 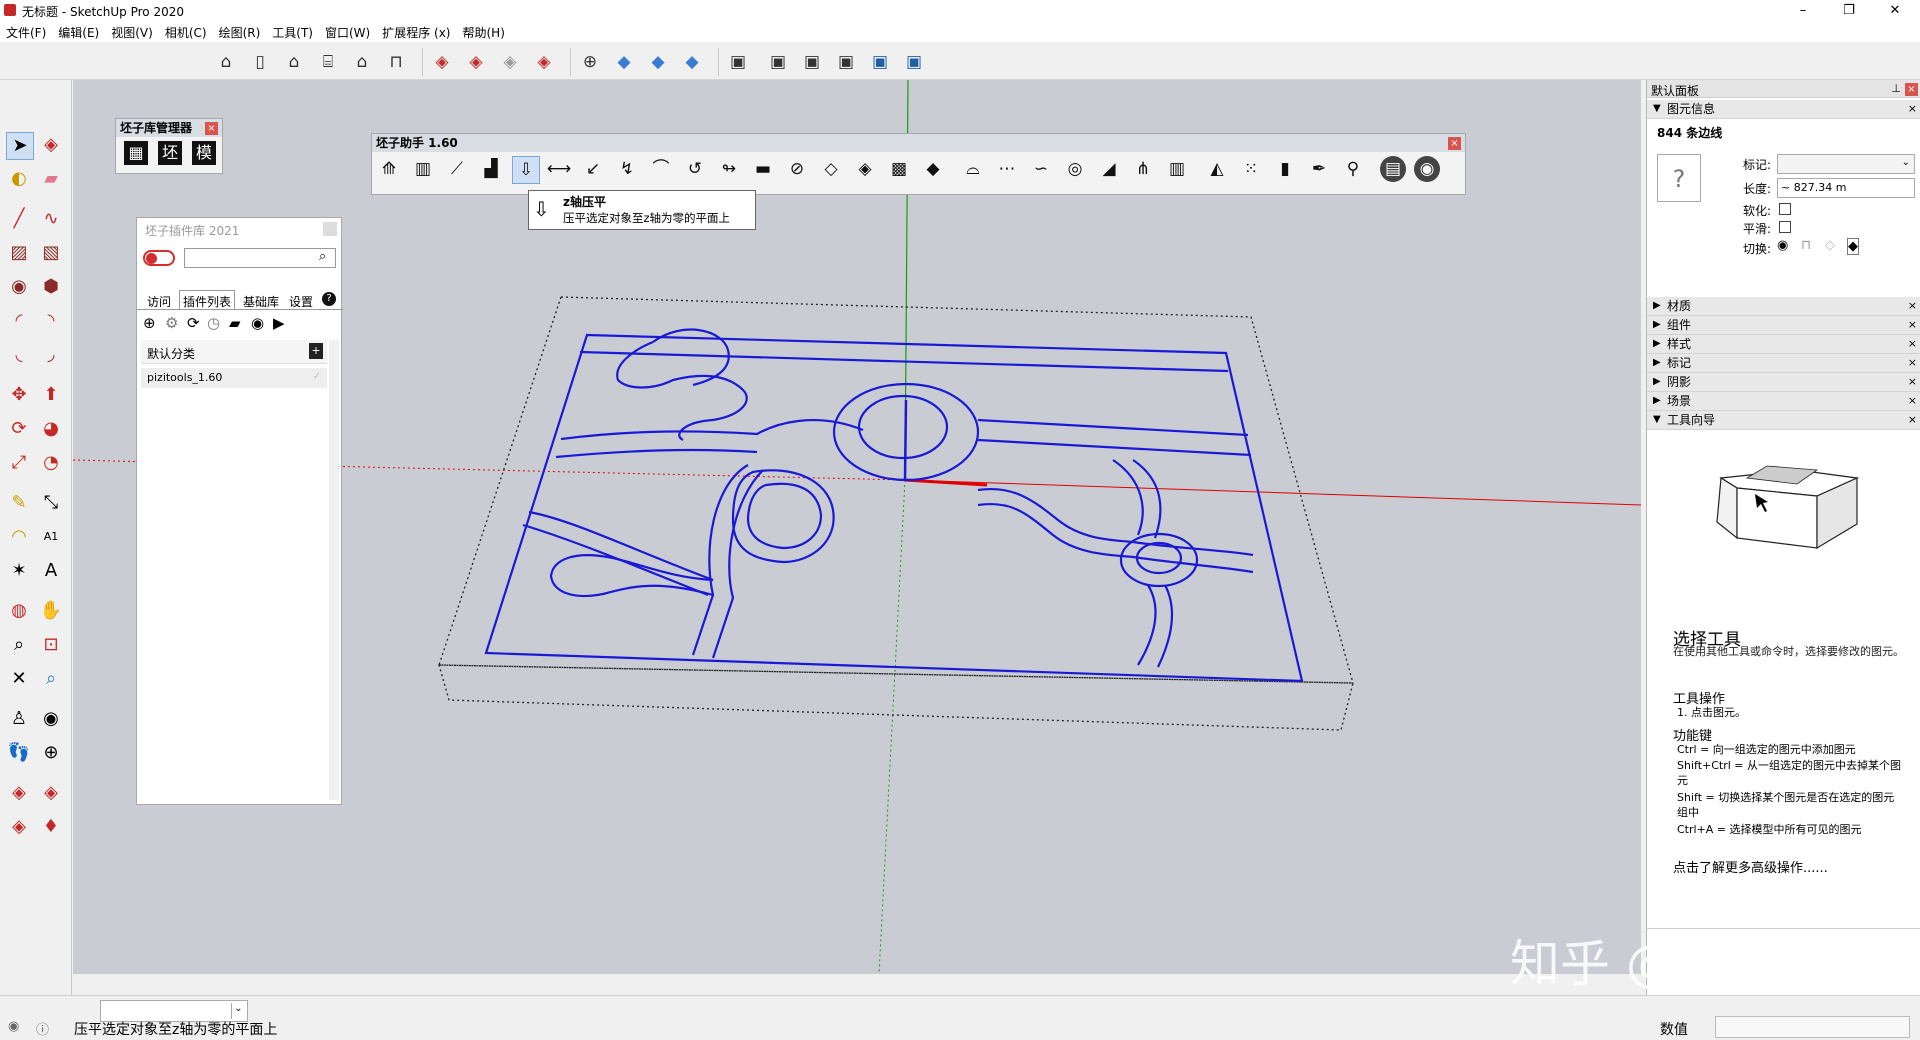 What do you see at coordinates (1454, 143) in the screenshot?
I see `pizi-helper-close-icon: ×` at bounding box center [1454, 143].